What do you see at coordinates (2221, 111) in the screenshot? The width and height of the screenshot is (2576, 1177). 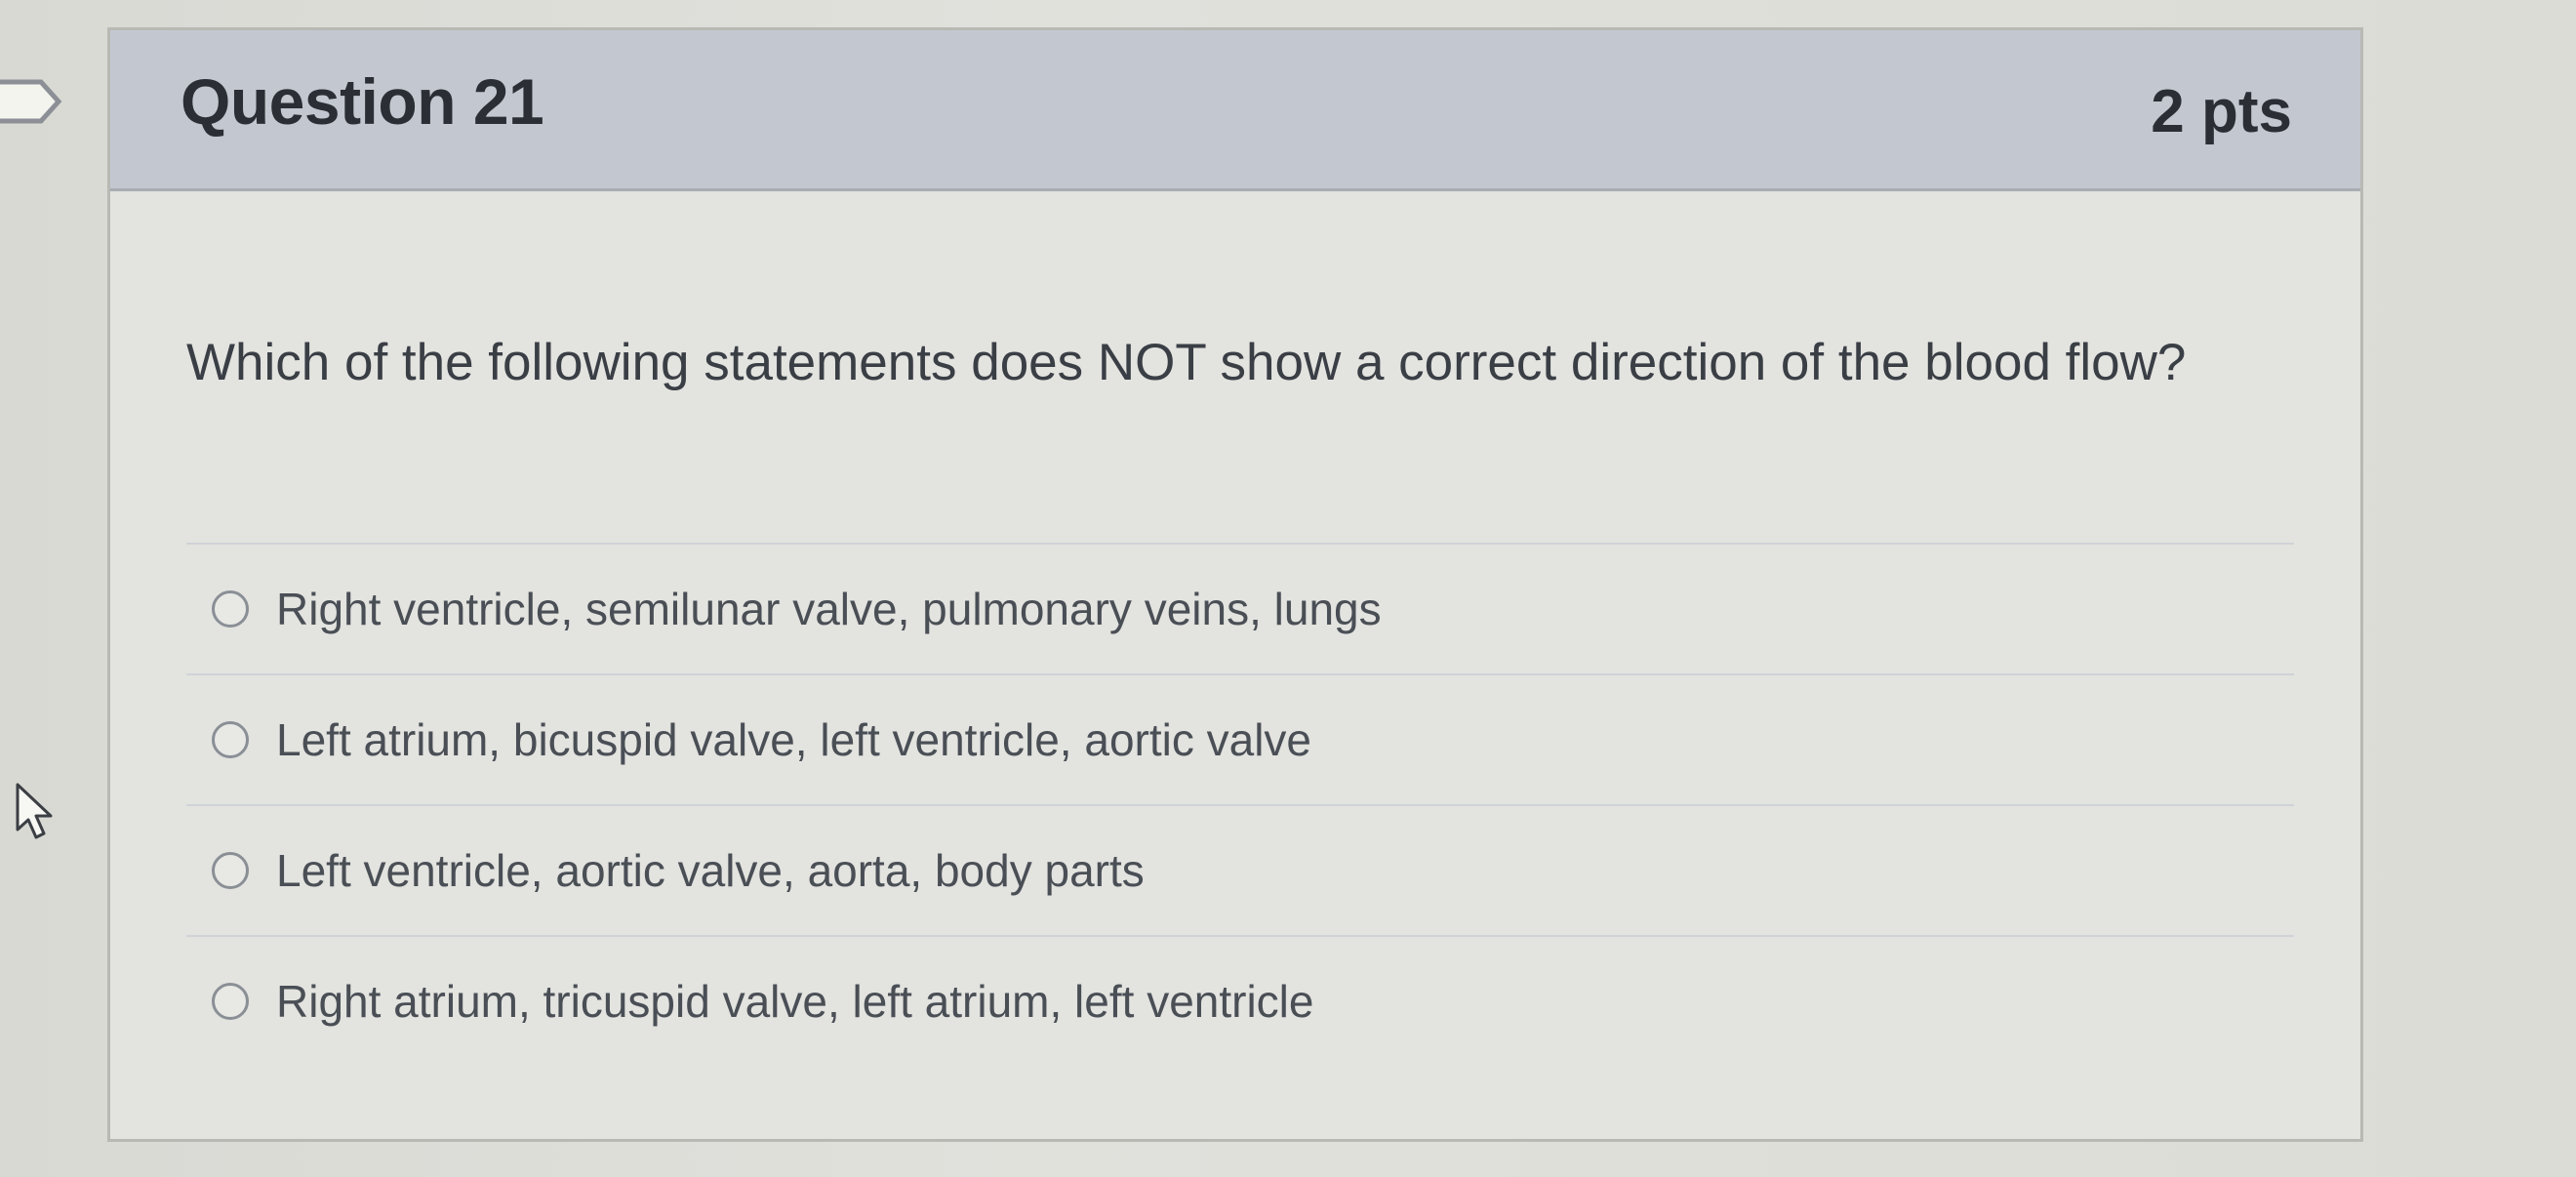 I see `question-points: 2 pts` at bounding box center [2221, 111].